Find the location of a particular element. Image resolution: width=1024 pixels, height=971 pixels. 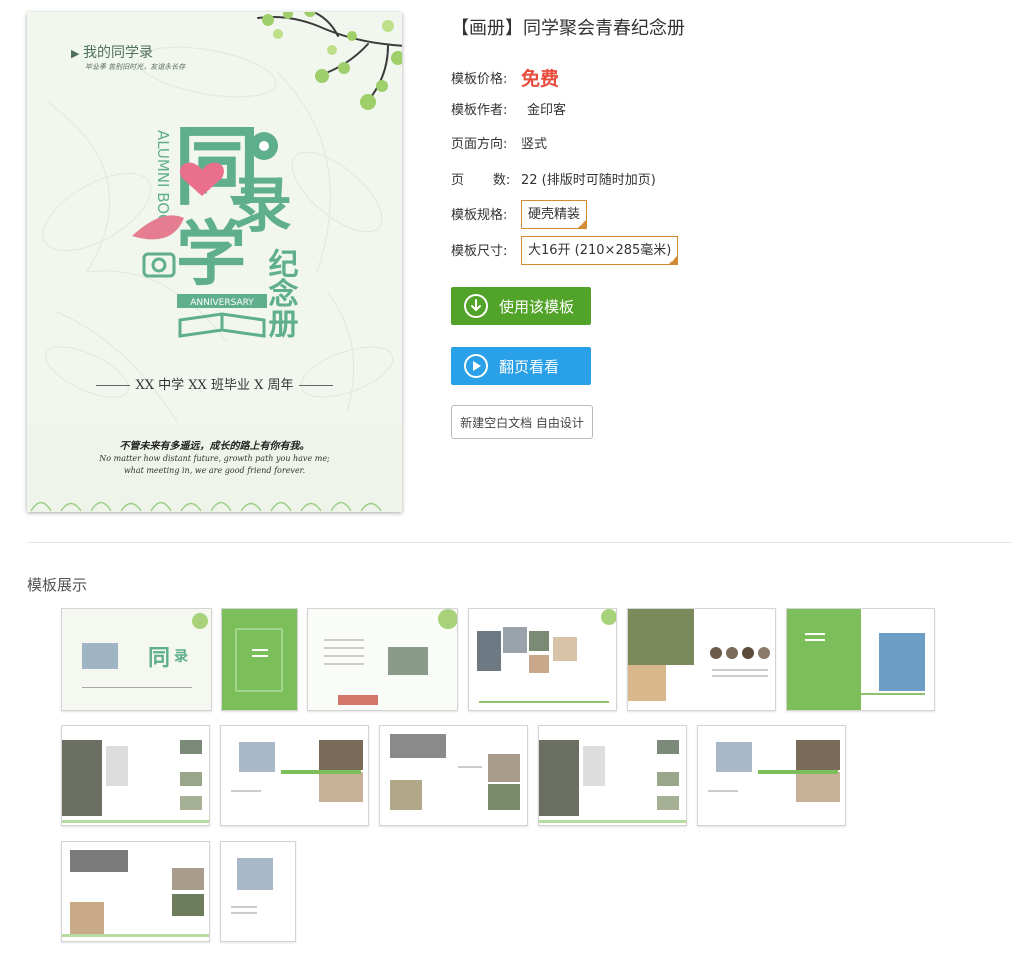

pages-label: 页 数: is located at coordinates (481, 180).